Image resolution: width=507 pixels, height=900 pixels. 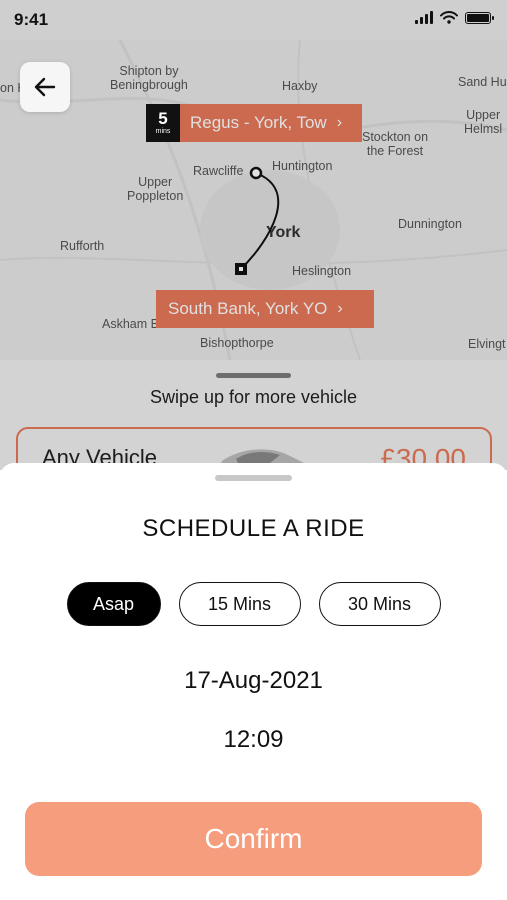 What do you see at coordinates (163, 118) in the screenshot?
I see `eta-value: 5` at bounding box center [163, 118].